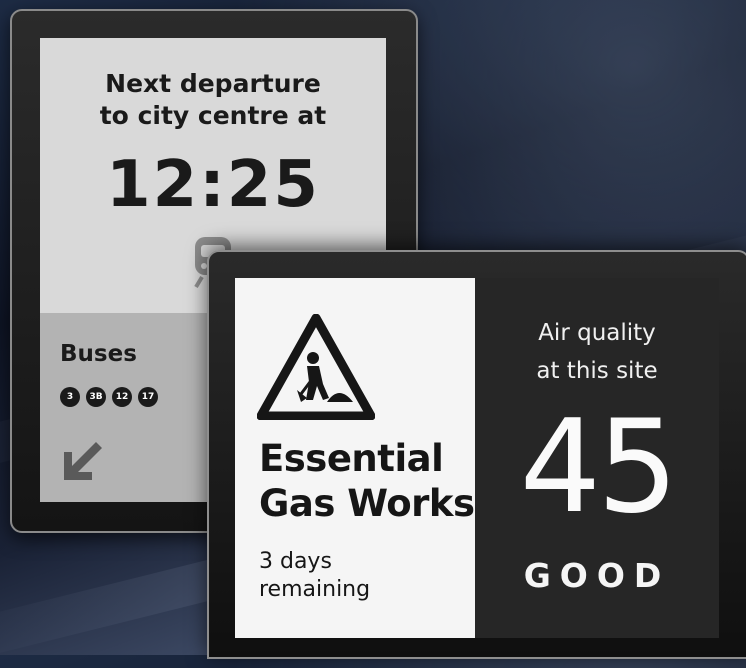  What do you see at coordinates (213, 100) in the screenshot?
I see `departure-heading: Next departure to city centre at` at bounding box center [213, 100].